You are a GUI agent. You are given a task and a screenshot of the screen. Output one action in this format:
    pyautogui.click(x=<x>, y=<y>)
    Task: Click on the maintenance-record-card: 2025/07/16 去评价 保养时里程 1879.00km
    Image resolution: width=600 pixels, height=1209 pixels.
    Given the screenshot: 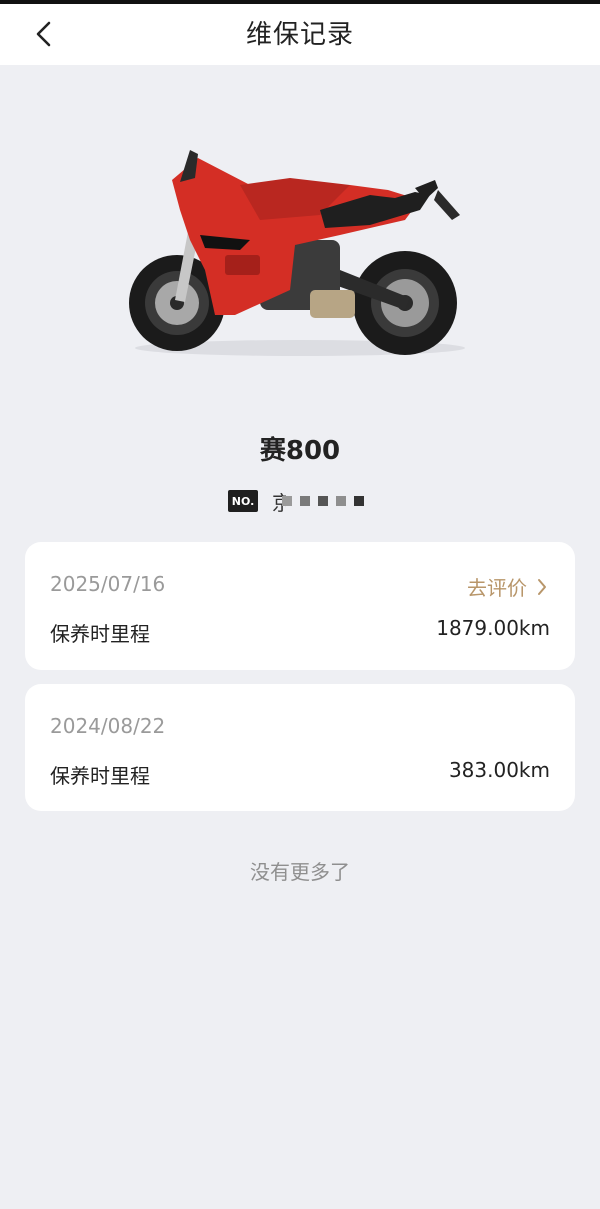 What is the action you would take?
    pyautogui.click(x=300, y=606)
    